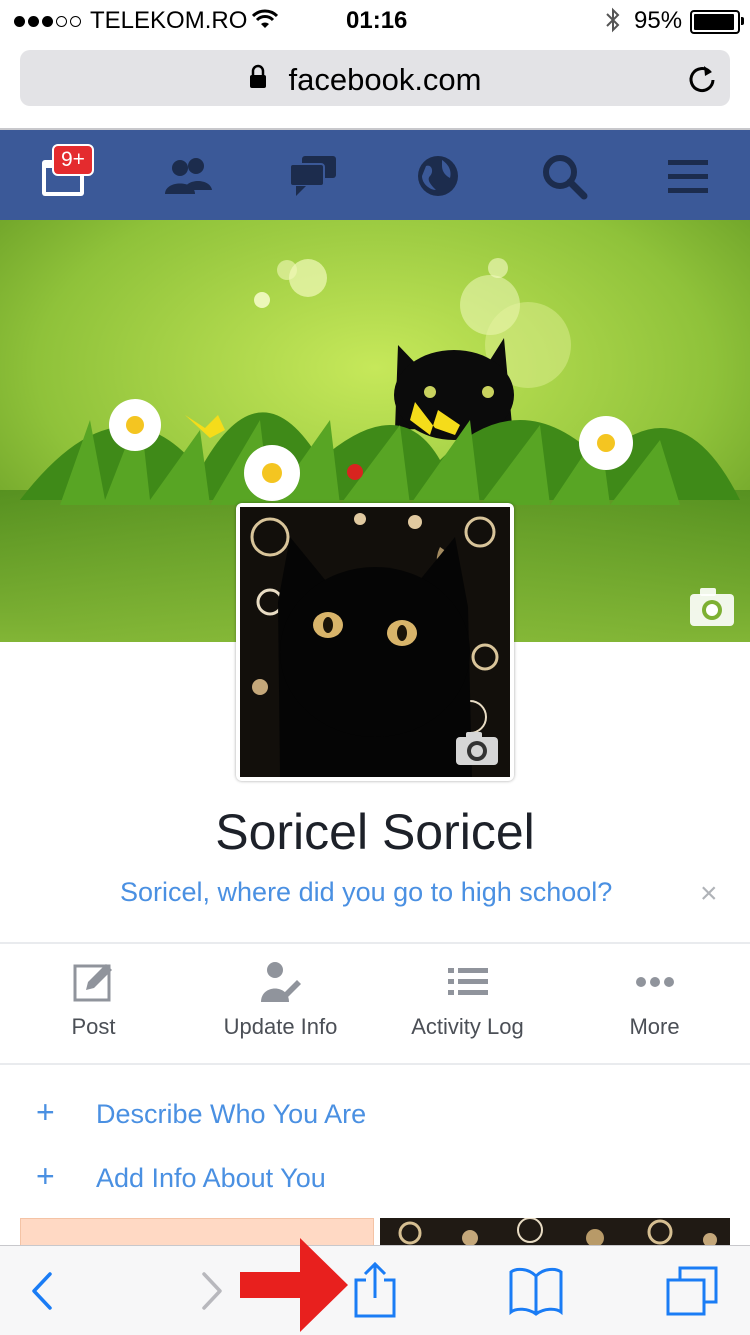 The width and height of the screenshot is (750, 1335). Describe the element at coordinates (709, 894) in the screenshot. I see `prompt-close-icon: ×` at that location.